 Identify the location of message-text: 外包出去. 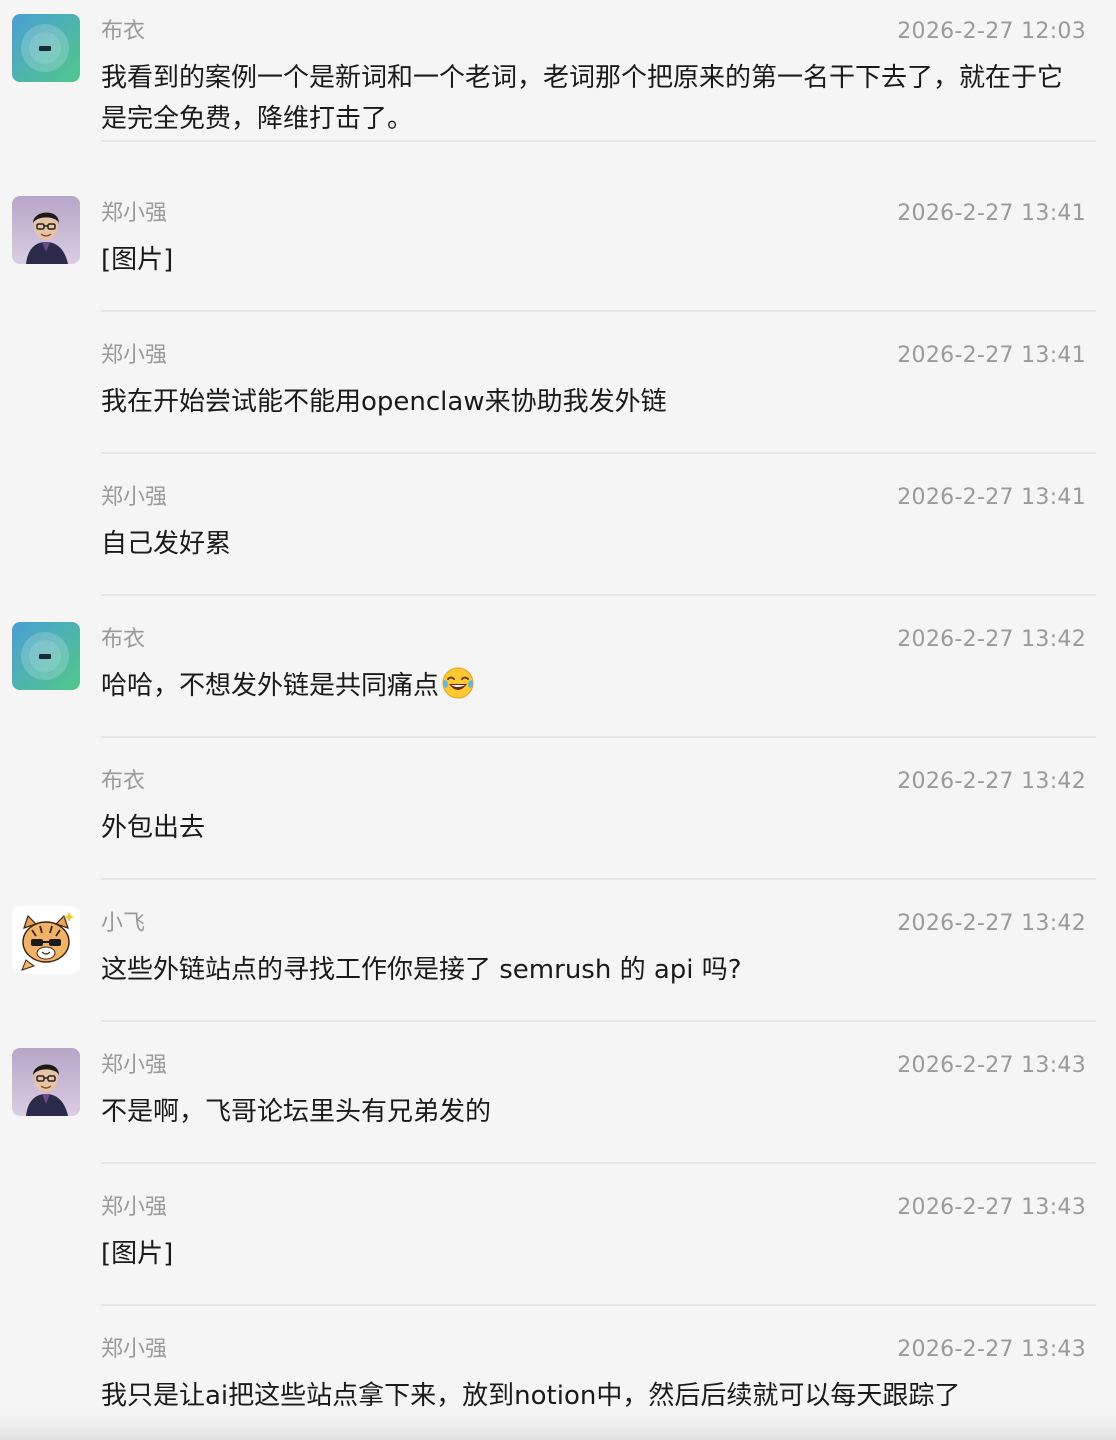
(153, 828).